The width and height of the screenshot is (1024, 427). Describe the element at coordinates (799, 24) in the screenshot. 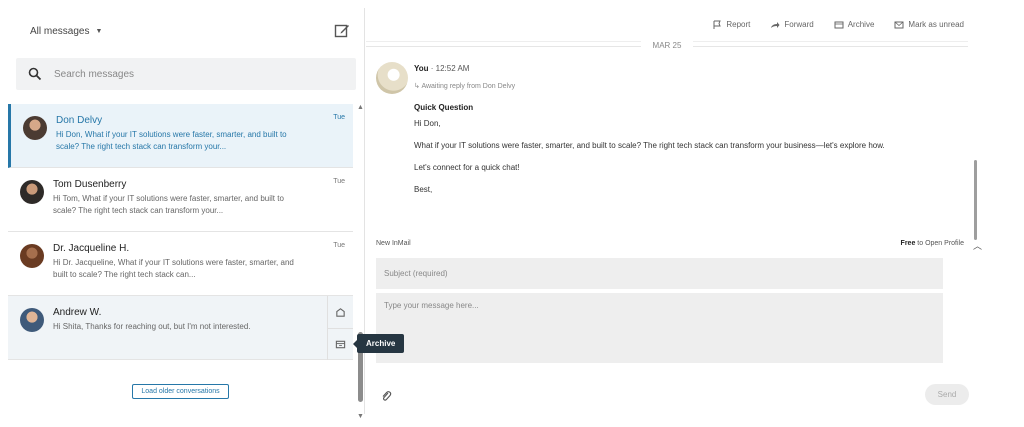

I see `forward-label: Forward` at that location.